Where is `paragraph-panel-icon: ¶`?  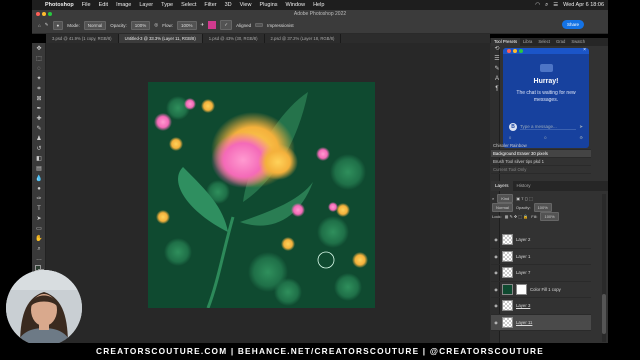 paragraph-panel-icon: ¶ is located at coordinates (497, 89).